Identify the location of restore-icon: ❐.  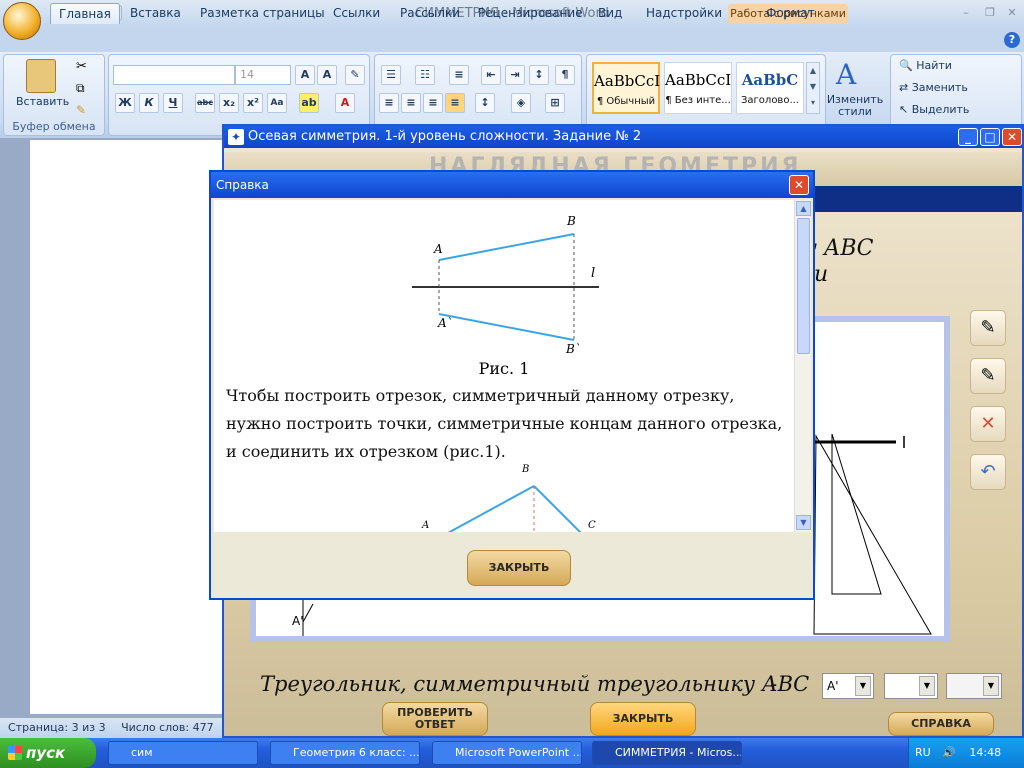
(990, 13).